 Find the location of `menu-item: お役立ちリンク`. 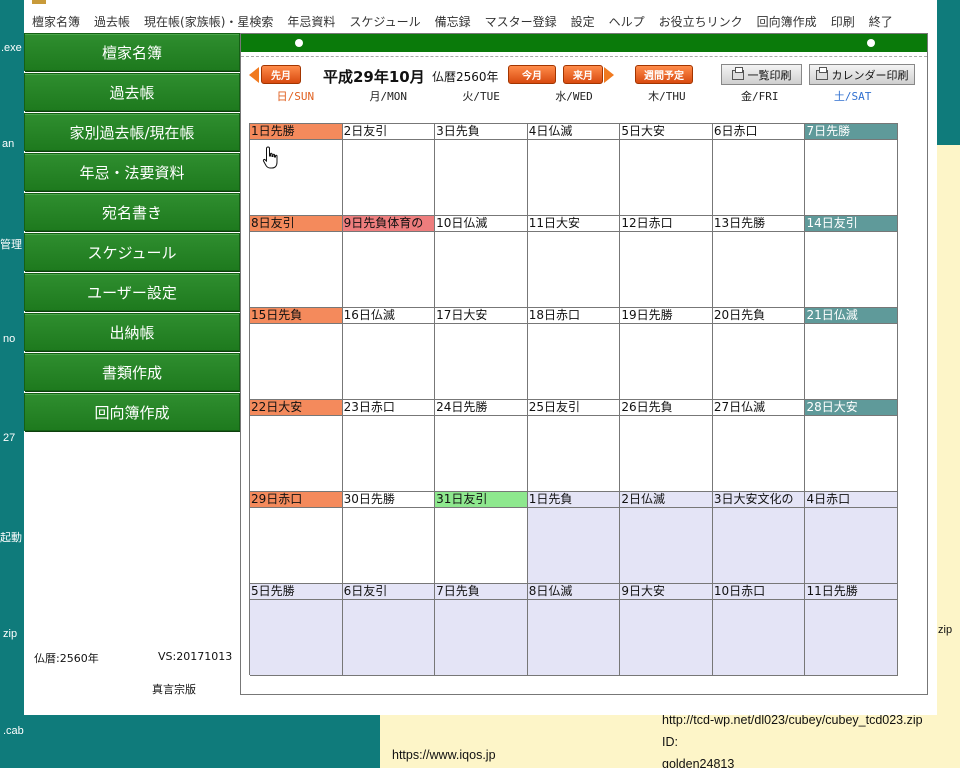

menu-item: お役立ちリンク is located at coordinates (701, 21).